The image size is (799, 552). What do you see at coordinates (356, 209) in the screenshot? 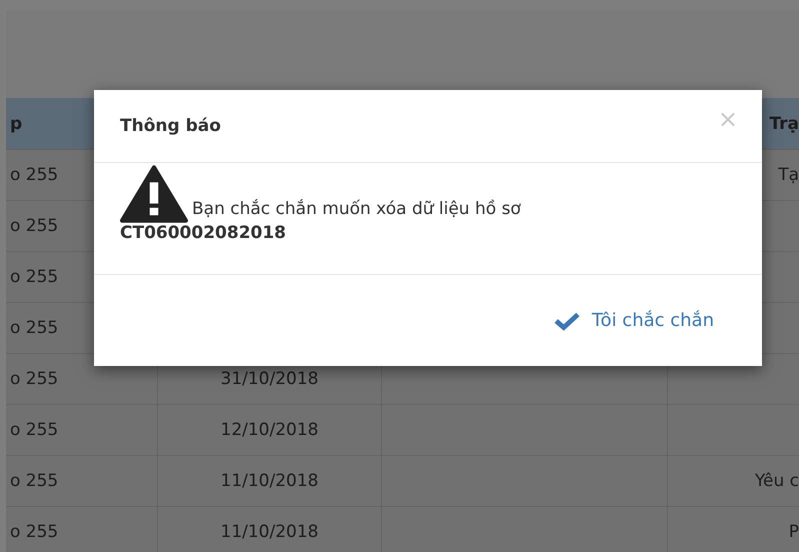
I see `dialog-message: Bạn chắc chắn muốn xóa dữ liệu hồ sơ` at bounding box center [356, 209].